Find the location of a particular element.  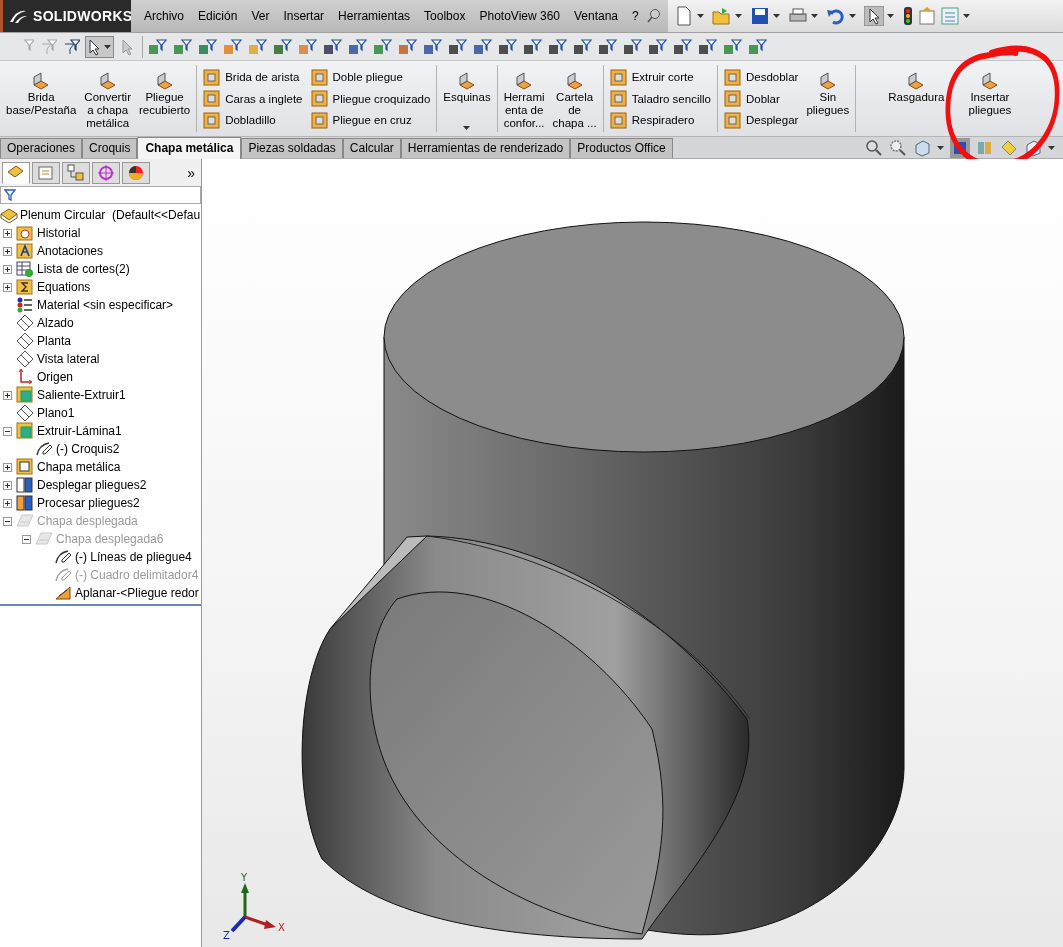

menu-item: Herramientas is located at coordinates (374, 16).